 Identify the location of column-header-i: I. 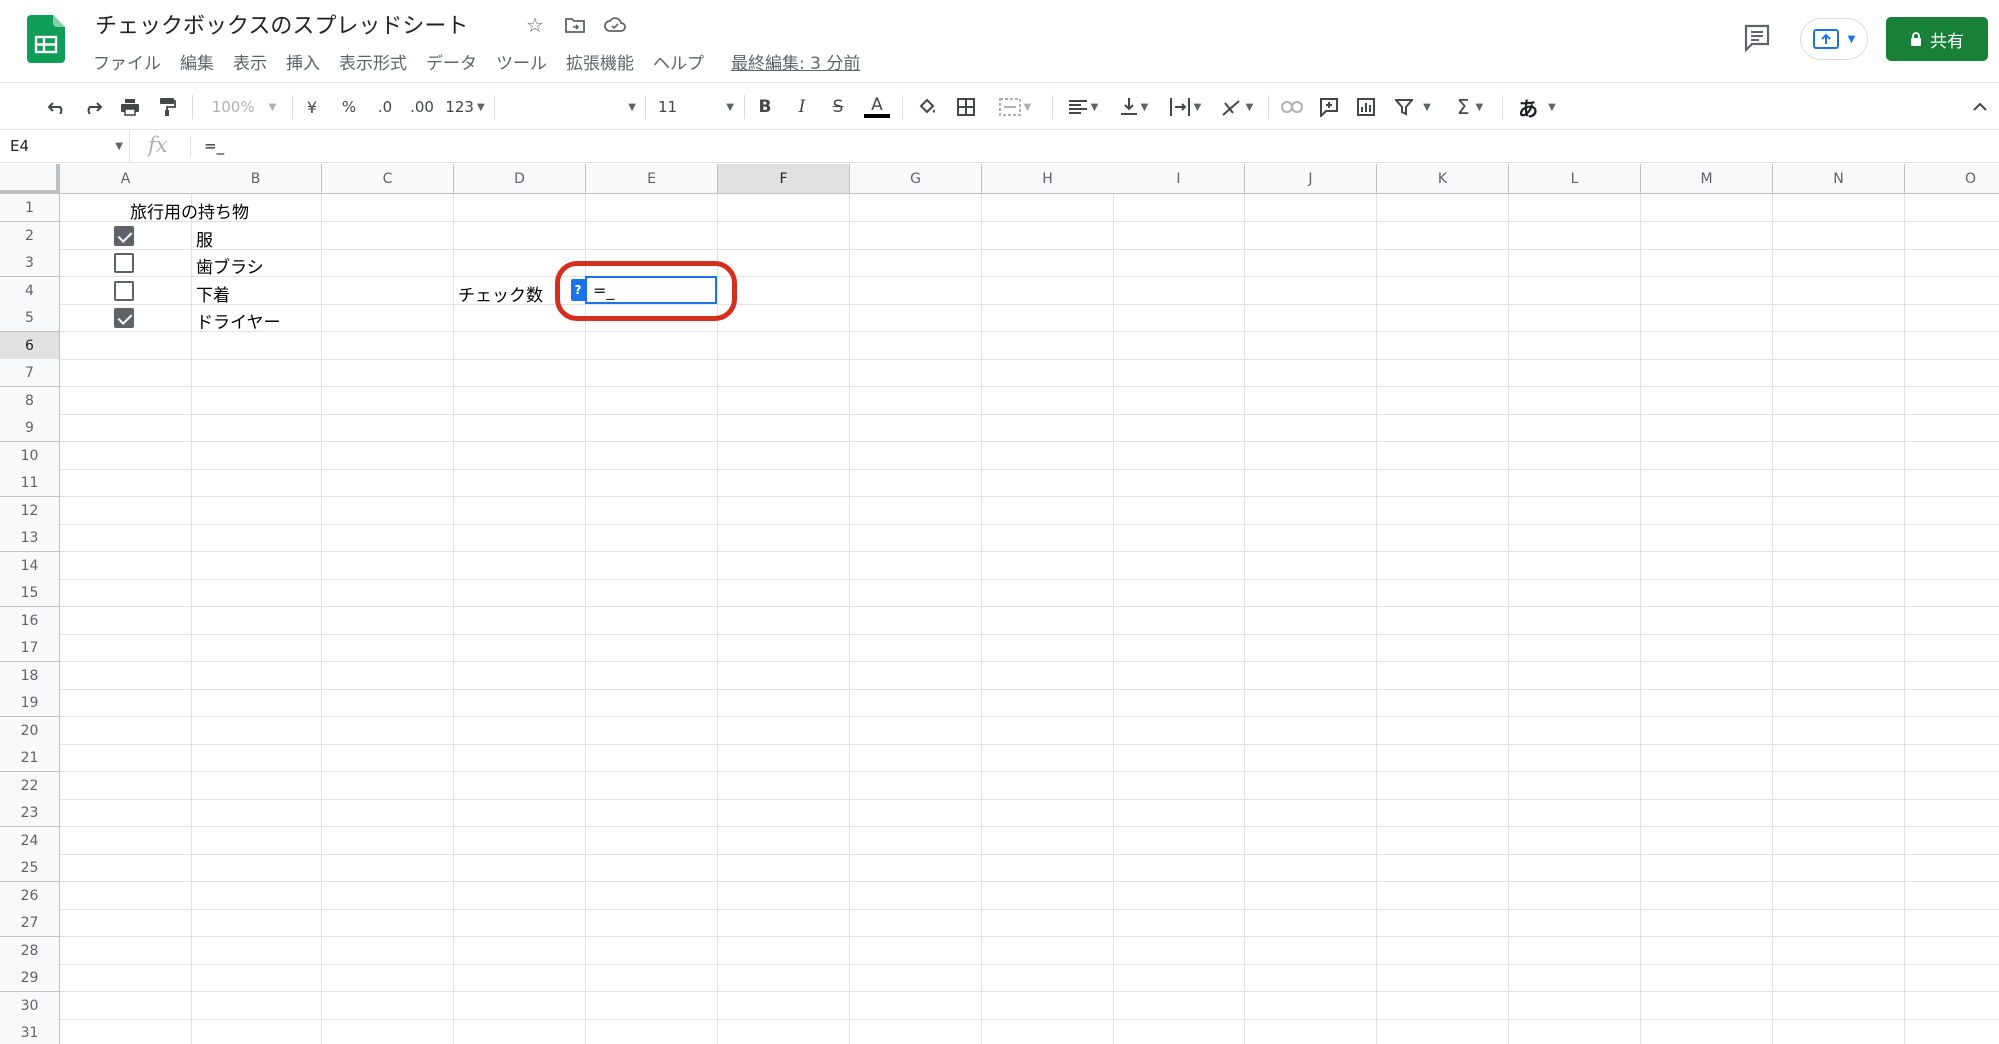
(1179, 179).